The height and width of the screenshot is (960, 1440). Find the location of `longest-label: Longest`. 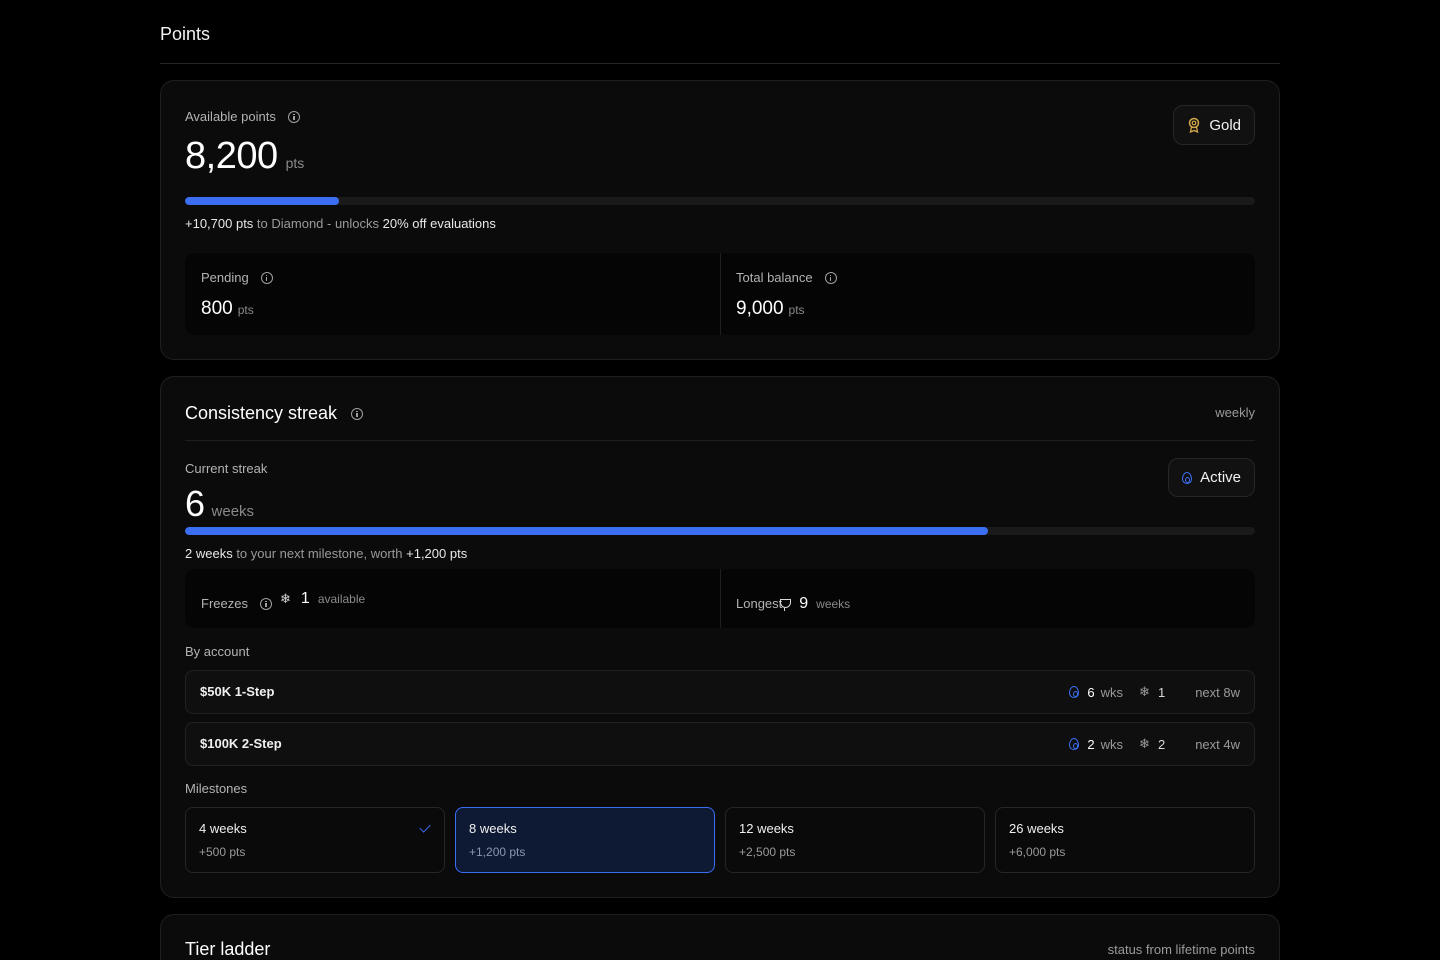

longest-label: Longest is located at coordinates (759, 603).